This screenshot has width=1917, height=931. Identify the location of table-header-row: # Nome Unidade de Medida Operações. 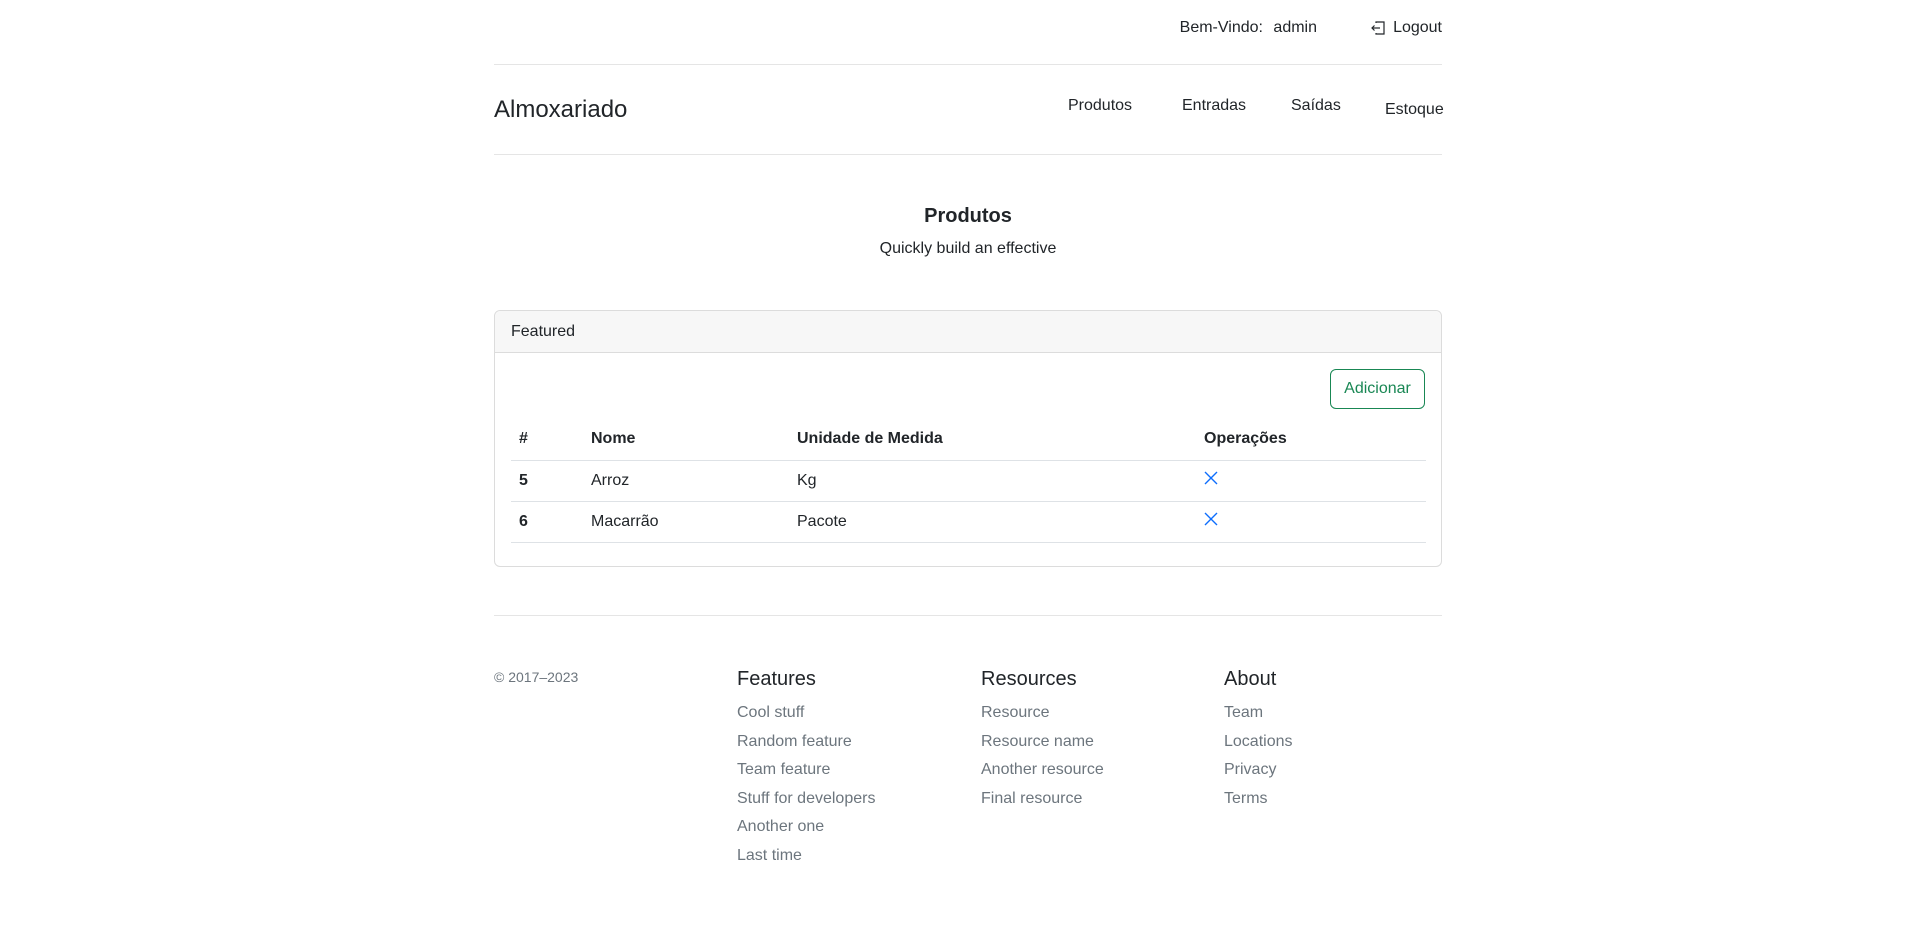
(968, 440).